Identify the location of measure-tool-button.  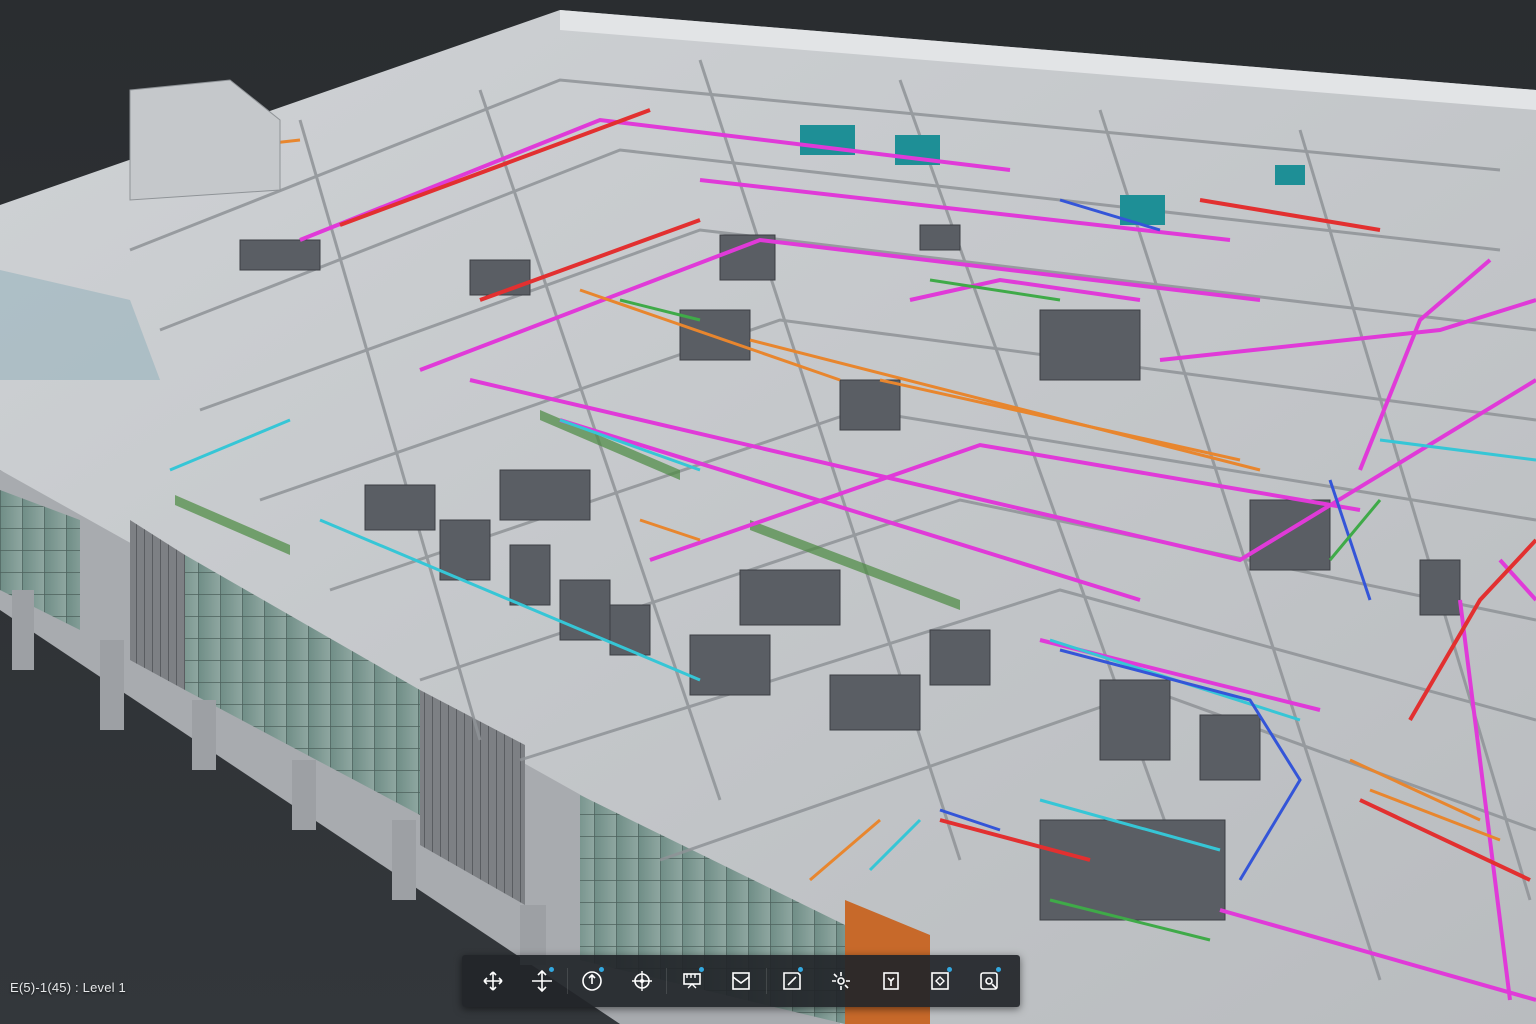
(691, 981).